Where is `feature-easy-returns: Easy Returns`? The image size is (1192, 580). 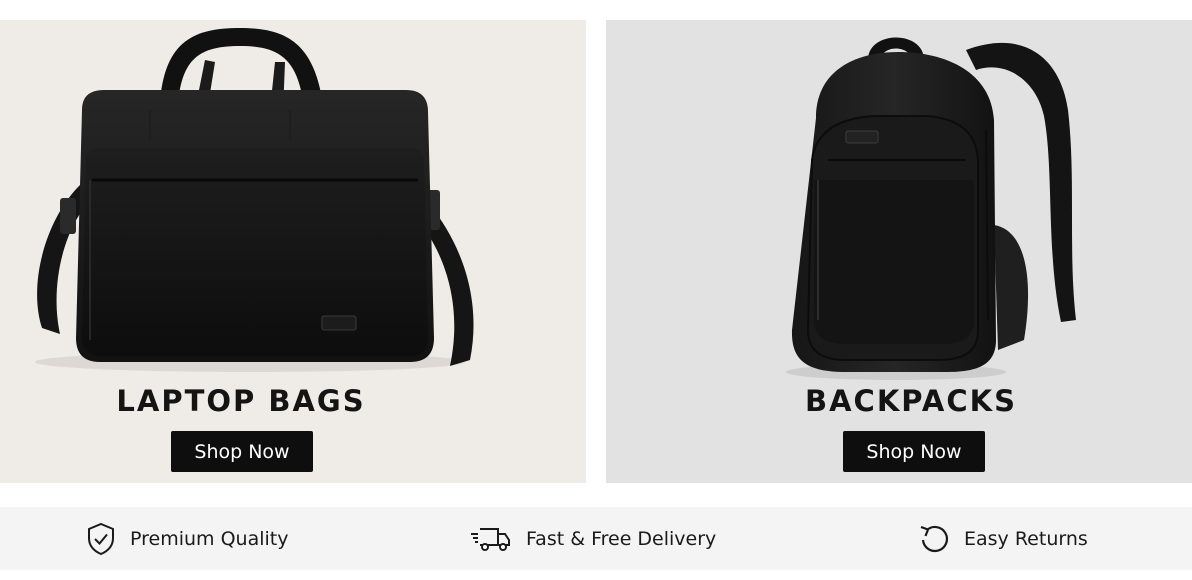
feature-easy-returns: Easy Returns is located at coordinates (1003, 538).